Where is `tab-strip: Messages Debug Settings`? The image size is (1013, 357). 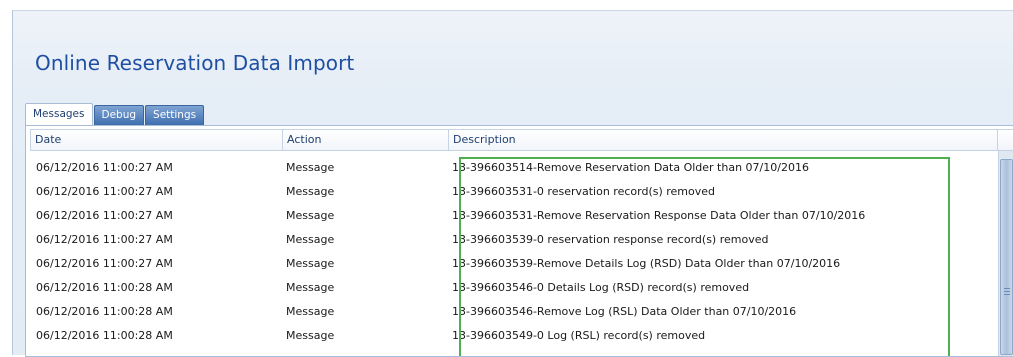
tab-strip: Messages Debug Settings is located at coordinates (115, 114).